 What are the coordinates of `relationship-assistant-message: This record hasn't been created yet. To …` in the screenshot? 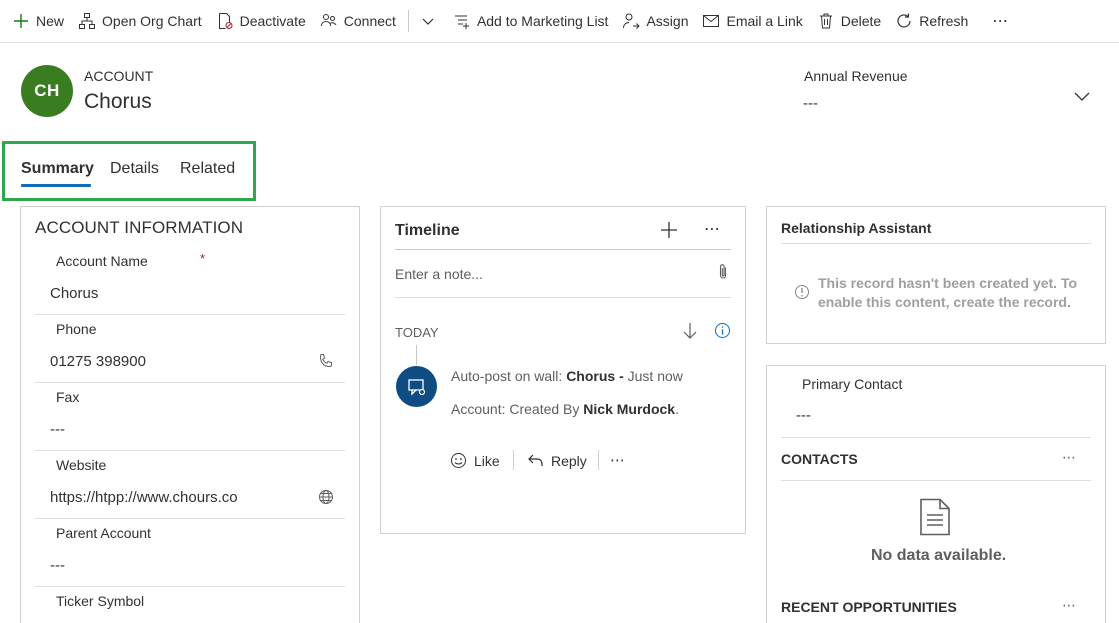 It's located at (948, 292).